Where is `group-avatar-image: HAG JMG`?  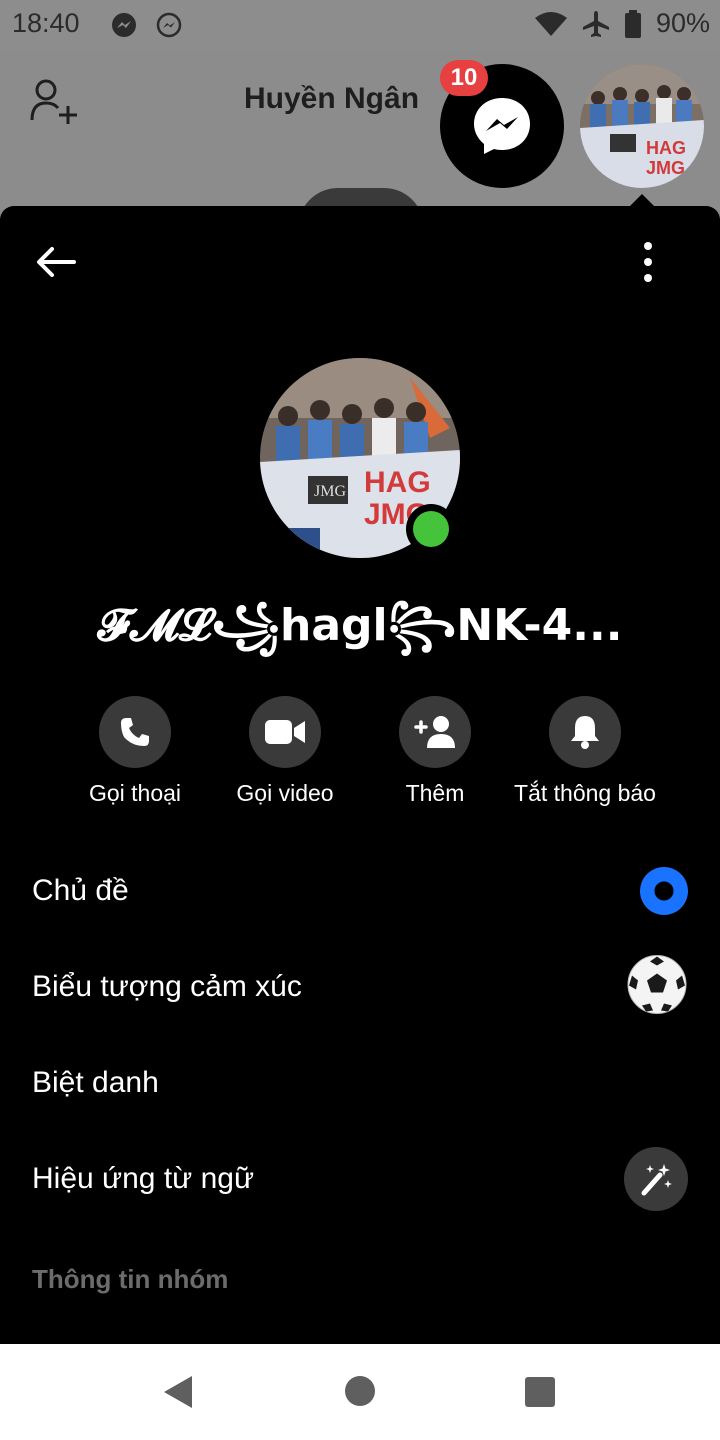
group-avatar-image: HAG JMG is located at coordinates (642, 126).